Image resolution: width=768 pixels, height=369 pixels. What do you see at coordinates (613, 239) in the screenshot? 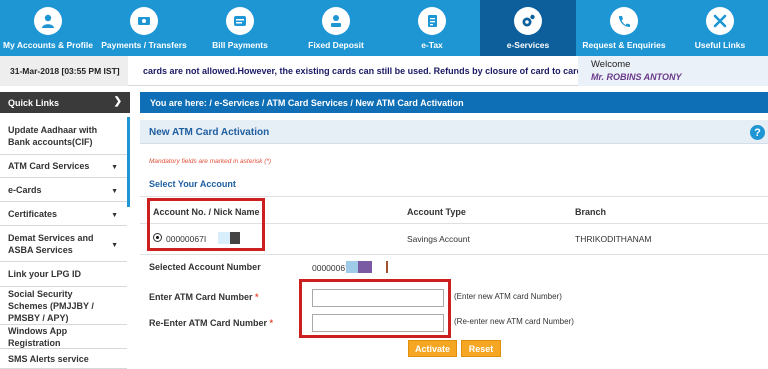
I see `branch-name: THRIKODITHANAM` at bounding box center [613, 239].